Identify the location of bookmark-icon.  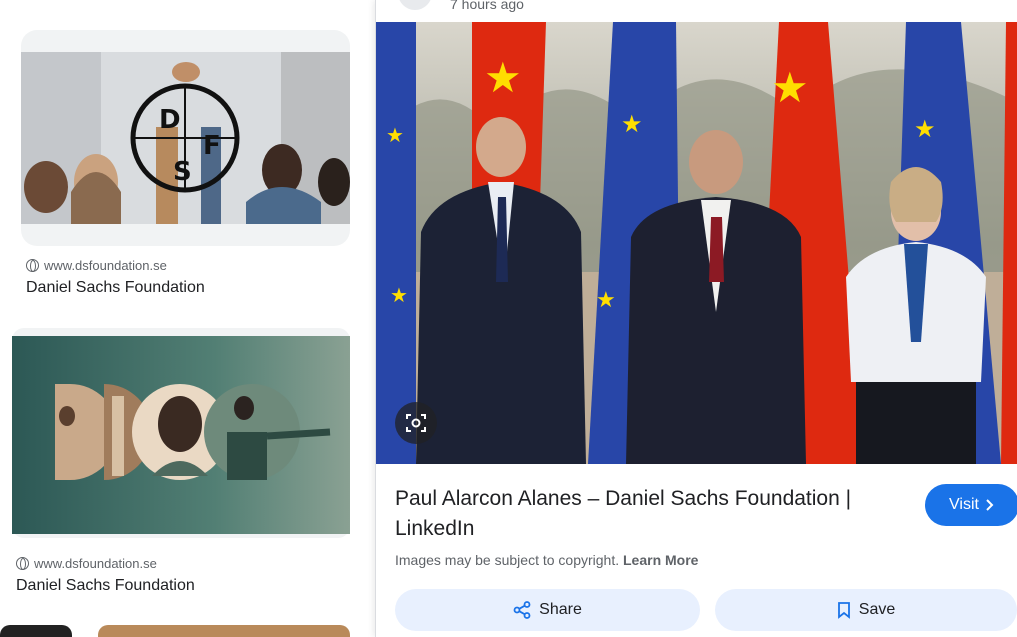
(843, 610).